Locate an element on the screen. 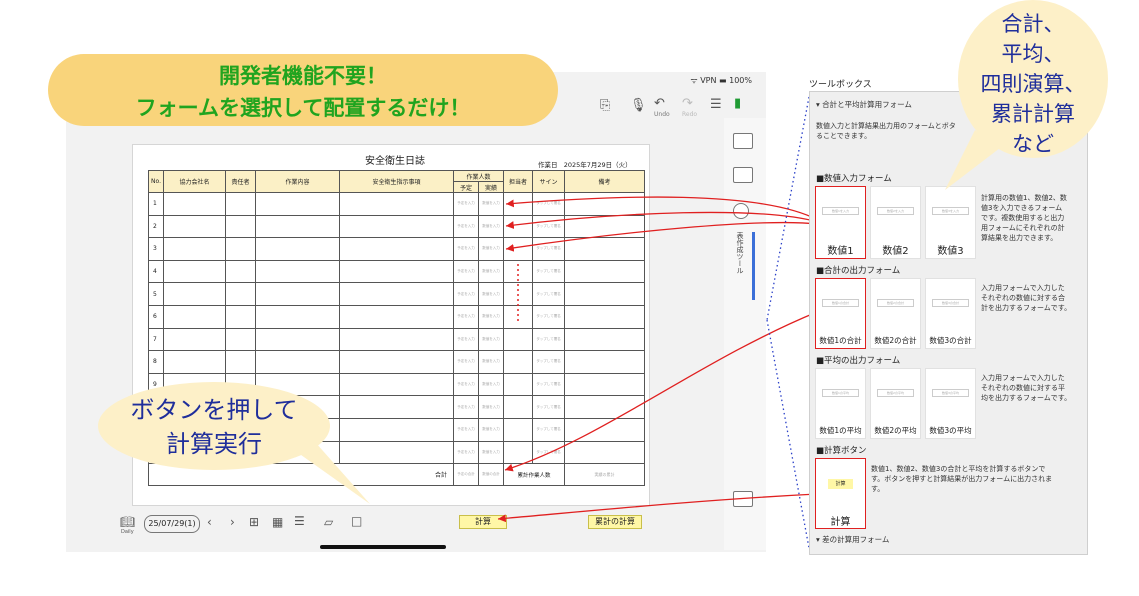 The width and height of the screenshot is (1139, 596). callout-right-line3: 四則演算、 is located at coordinates (1033, 84).